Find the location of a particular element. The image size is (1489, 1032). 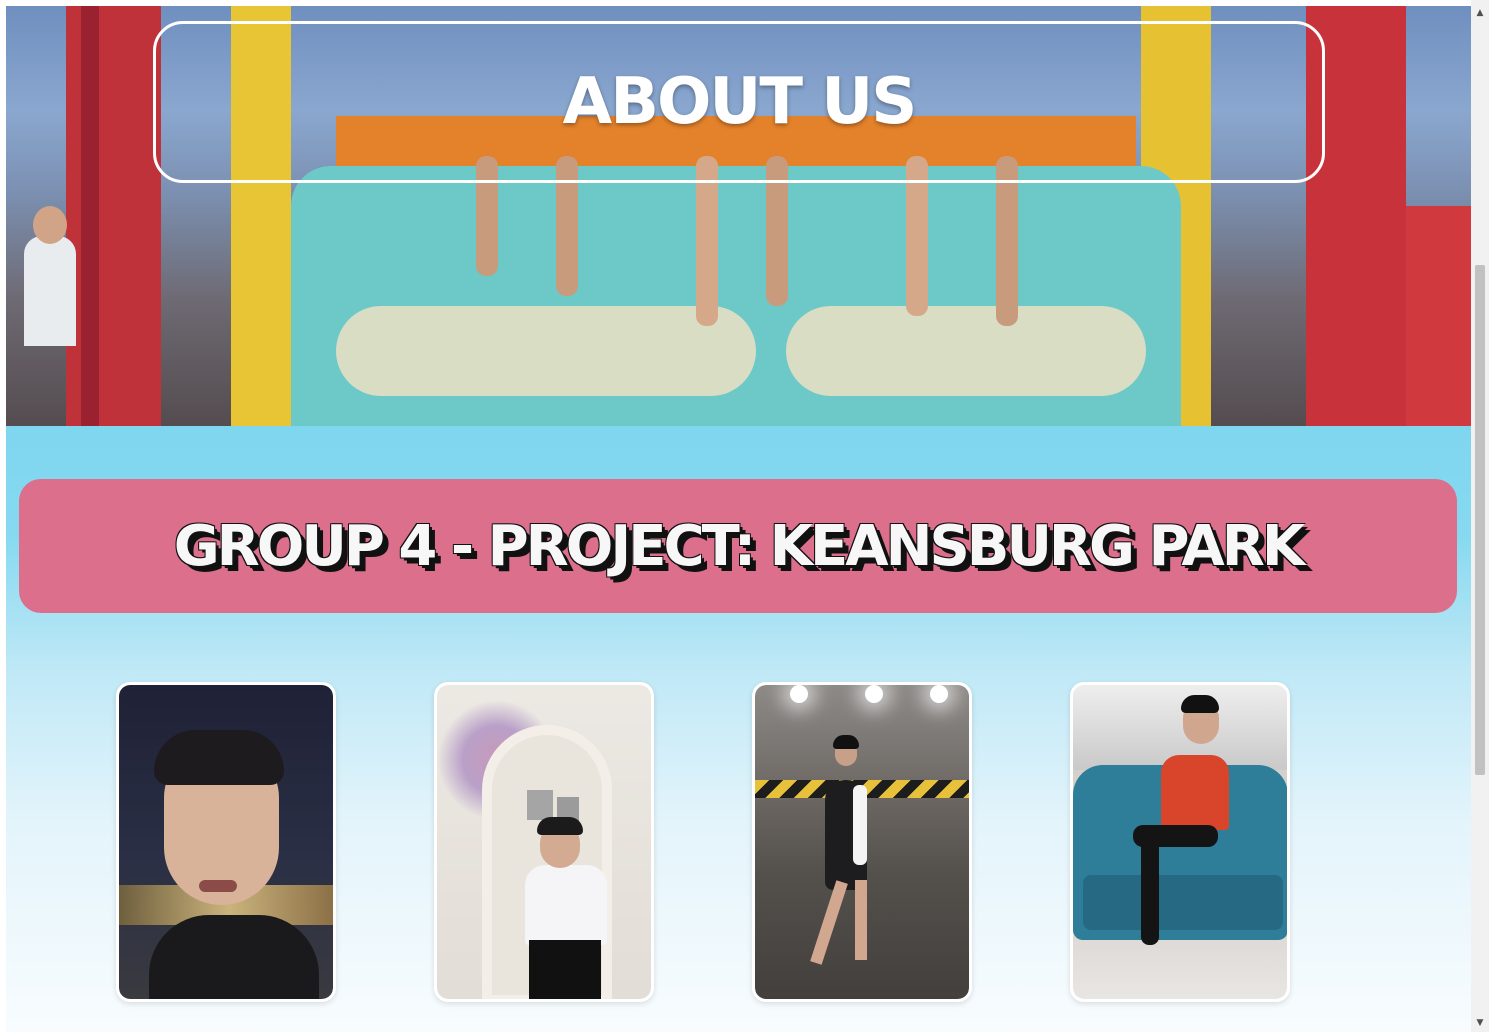

page-title: ABOUT US is located at coordinates (740, 102).